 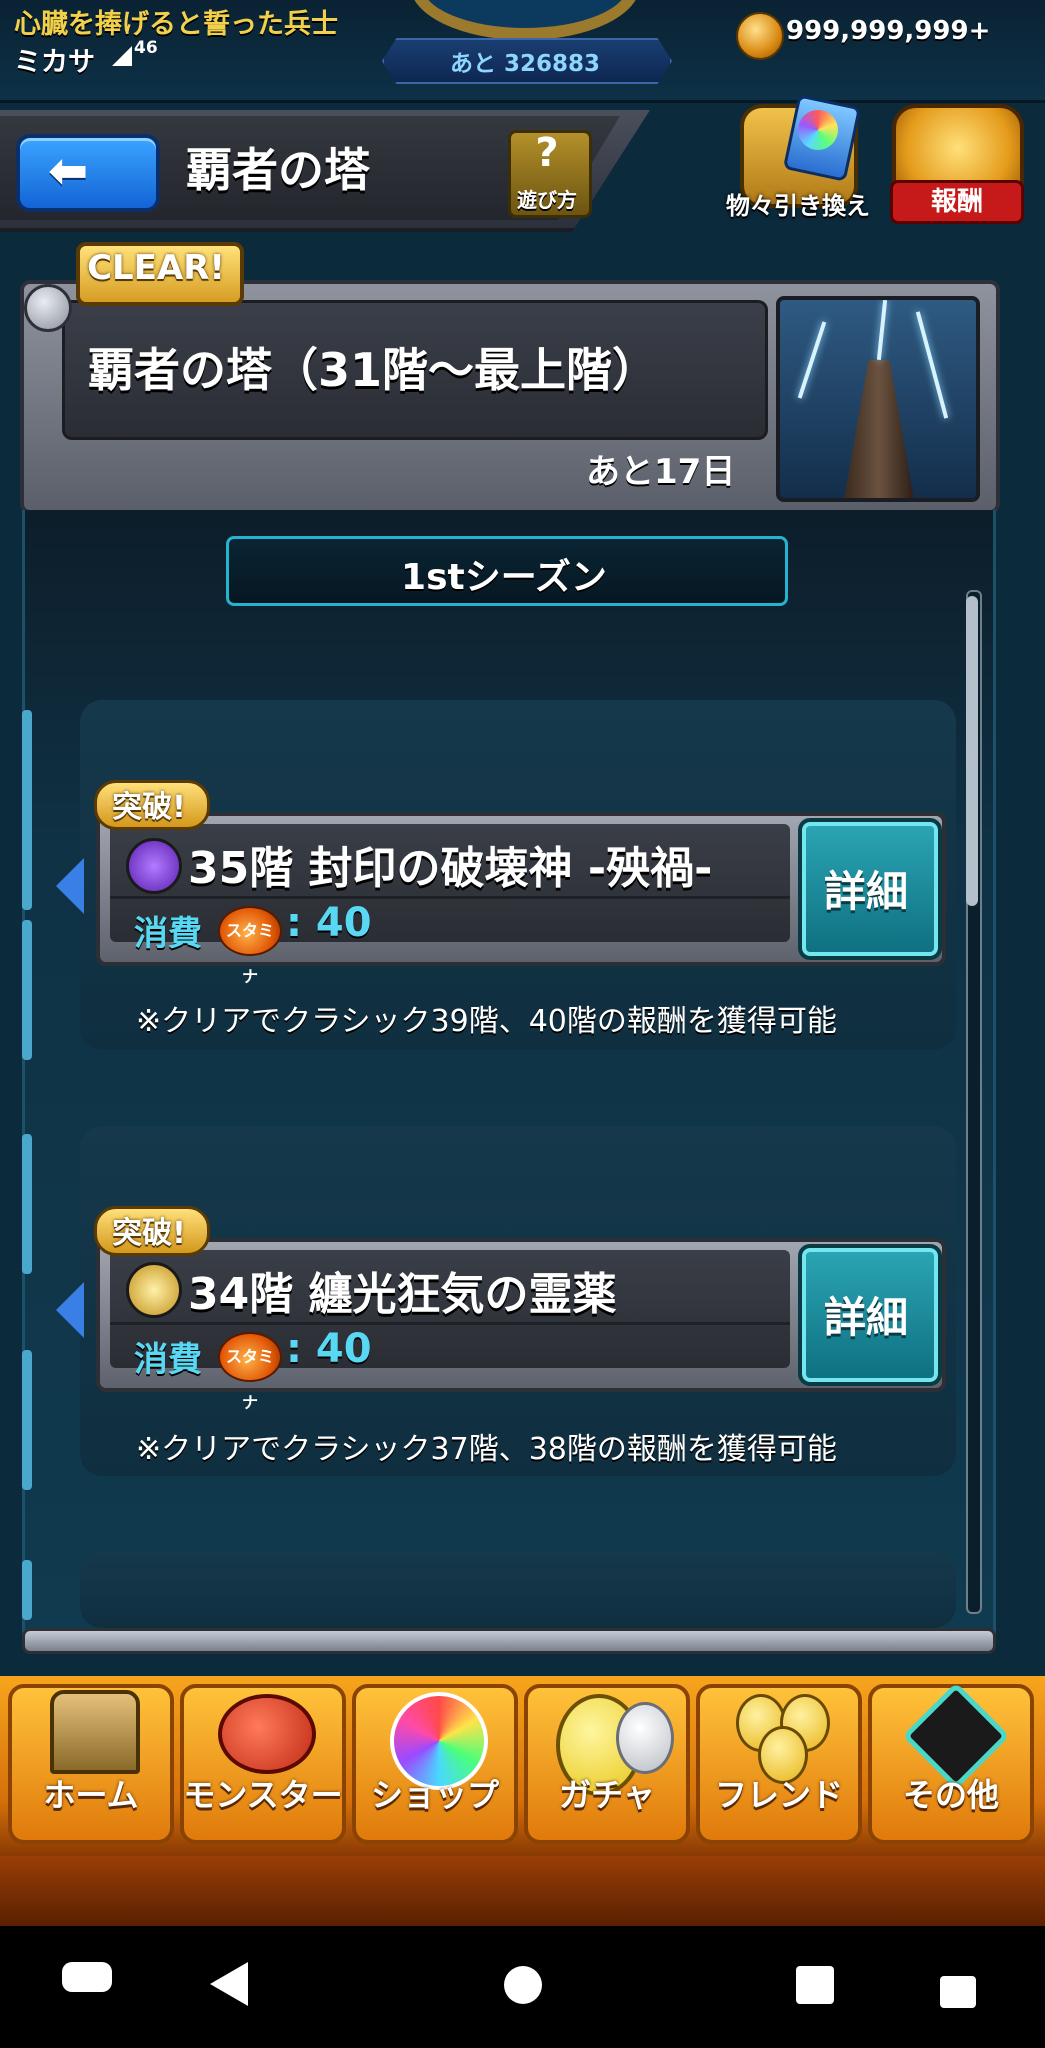 What do you see at coordinates (486, 1449) in the screenshot?
I see `reward-note: ※クリアでクラシック37階、38階の報酬を獲得可能` at bounding box center [486, 1449].